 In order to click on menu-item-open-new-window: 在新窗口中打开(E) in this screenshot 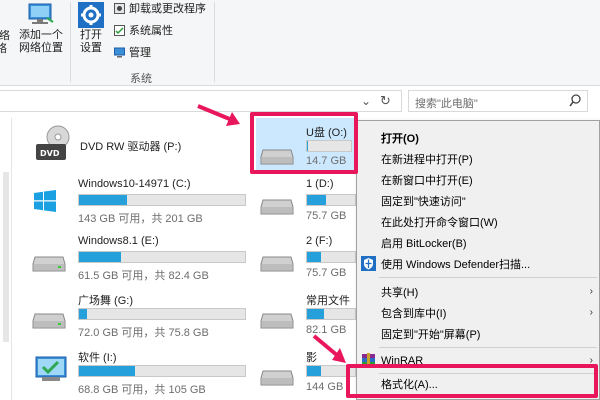, I will do `click(478, 179)`.